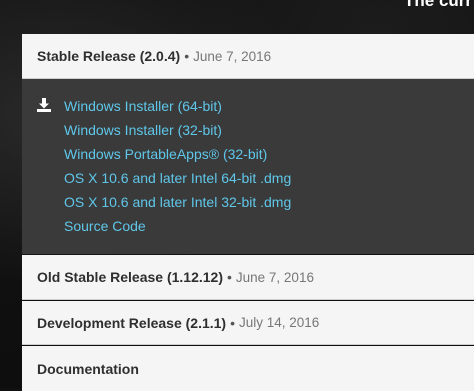 Image resolution: width=474 pixels, height=391 pixels. I want to click on list-item: Source Code, so click(269, 226).